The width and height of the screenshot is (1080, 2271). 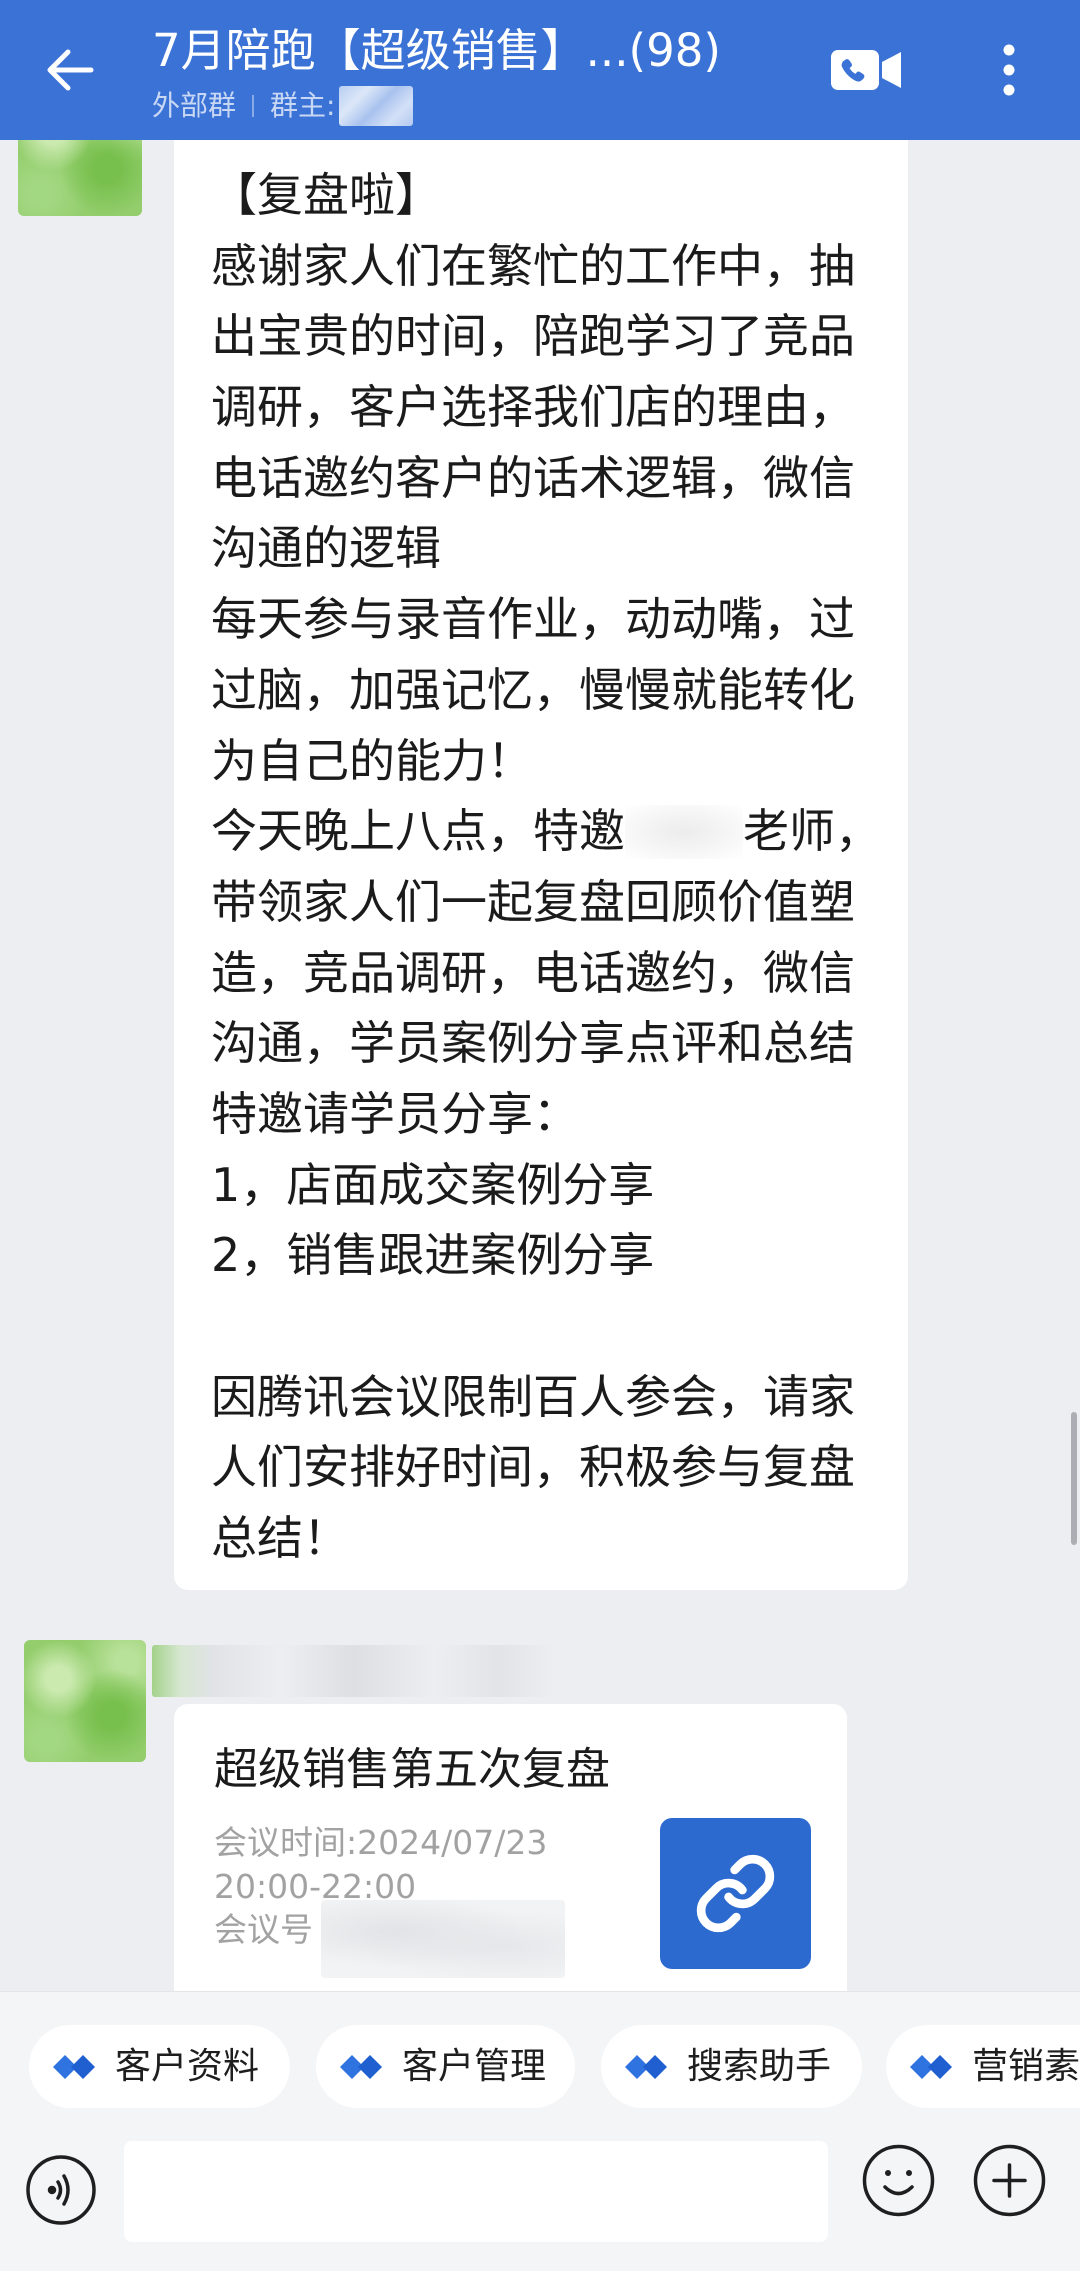 I want to click on message-line: 人们安排好时间，积极参与复盘, so click(x=533, y=1467).